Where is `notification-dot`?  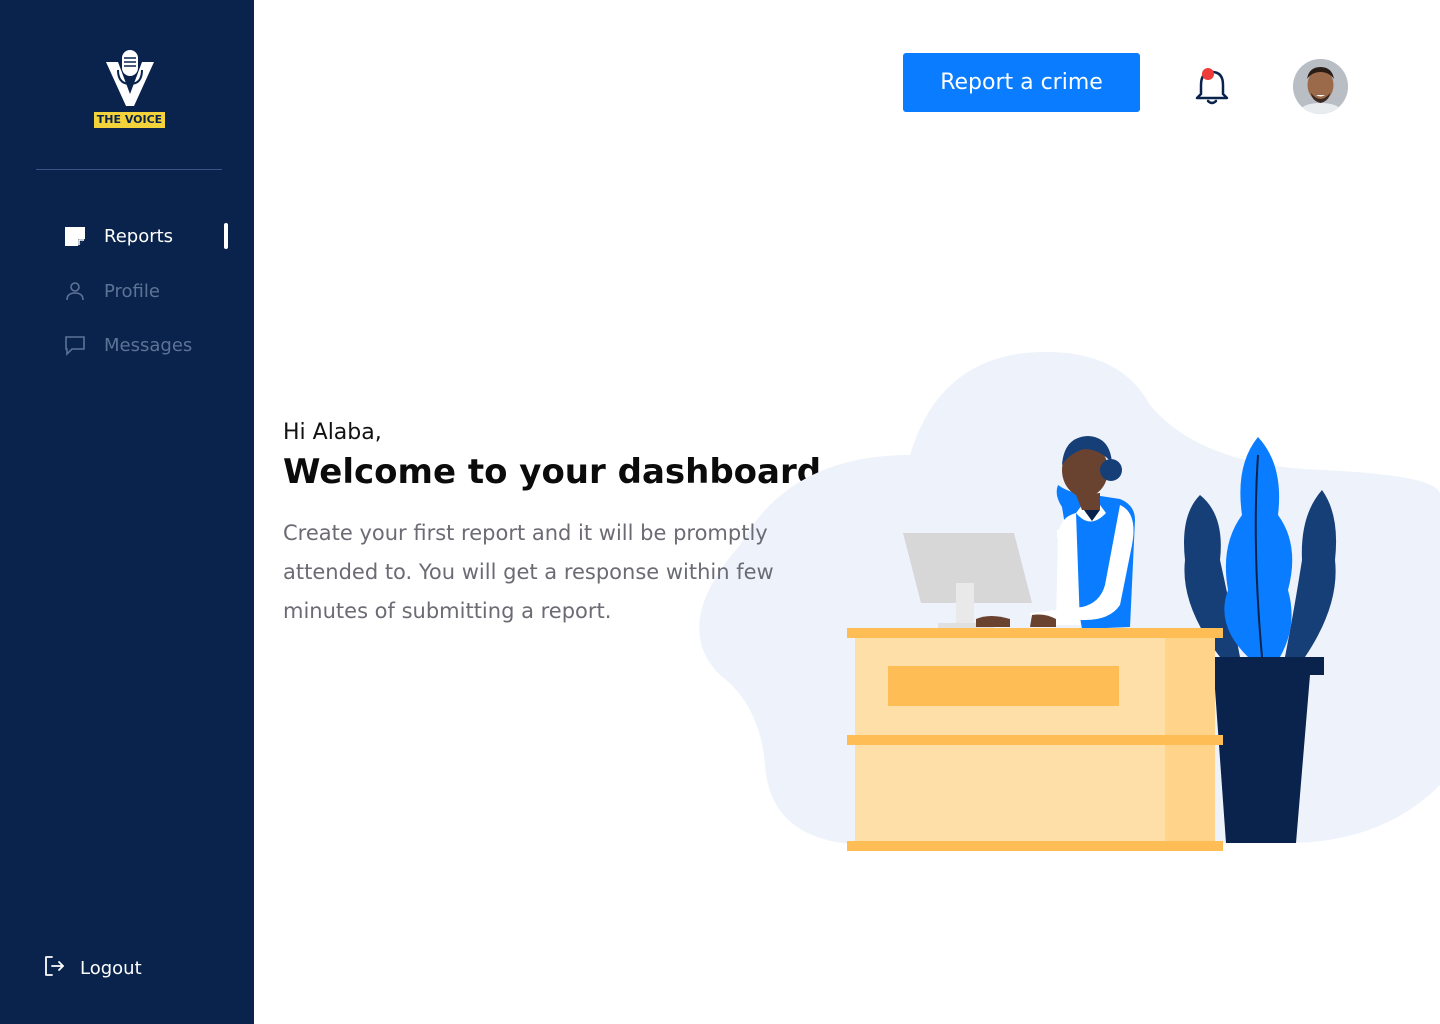
notification-dot is located at coordinates (1208, 74).